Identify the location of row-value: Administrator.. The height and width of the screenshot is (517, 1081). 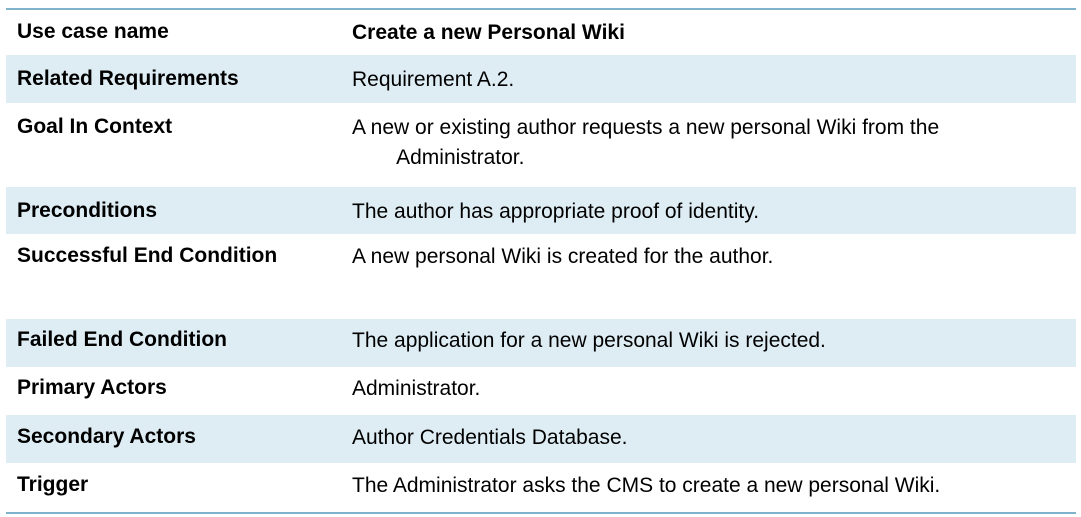
(416, 388).